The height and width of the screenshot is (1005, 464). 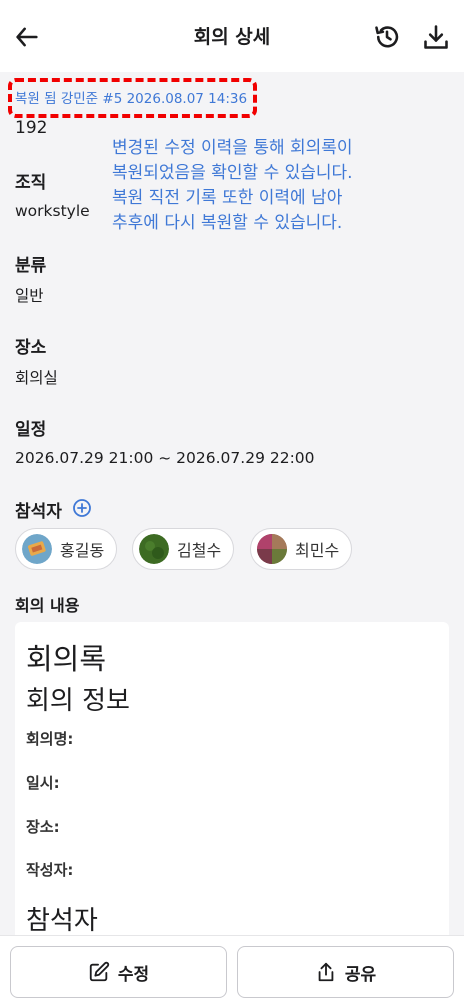 I want to click on attendee-chip: 김철수, so click(x=183, y=549).